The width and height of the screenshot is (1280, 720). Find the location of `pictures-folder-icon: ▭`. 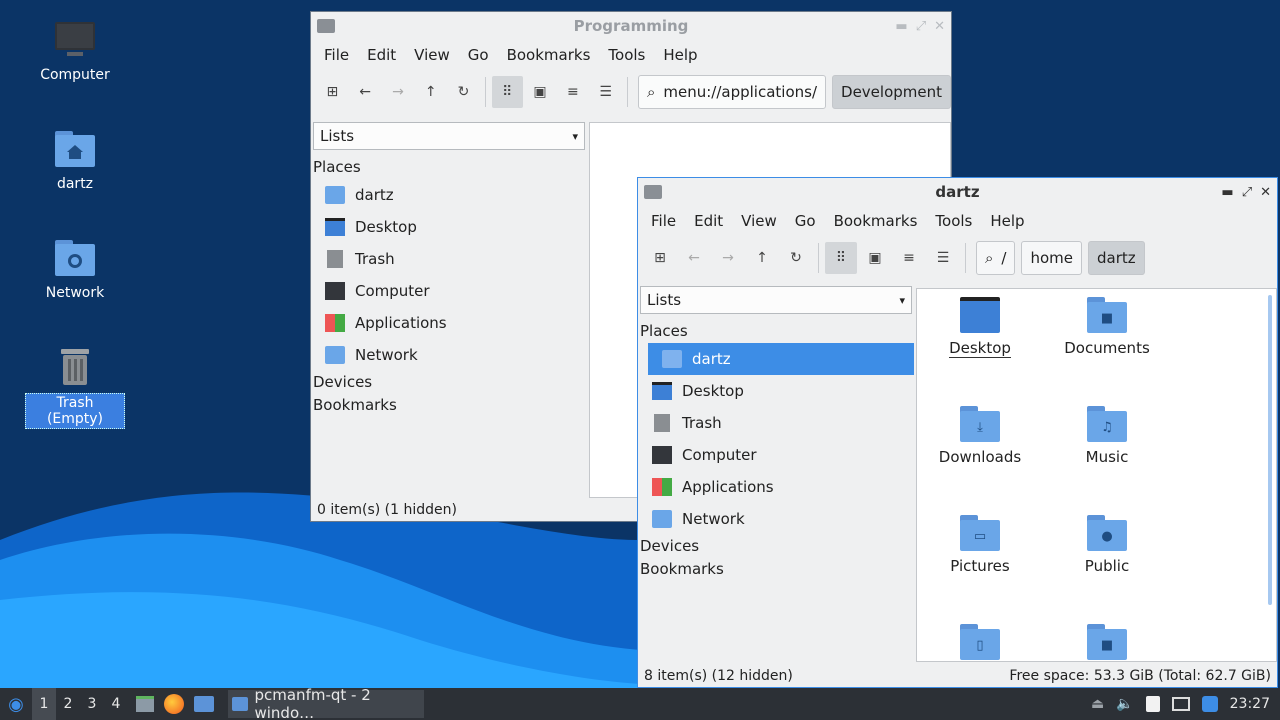

pictures-folder-icon: ▭ is located at coordinates (980, 533).